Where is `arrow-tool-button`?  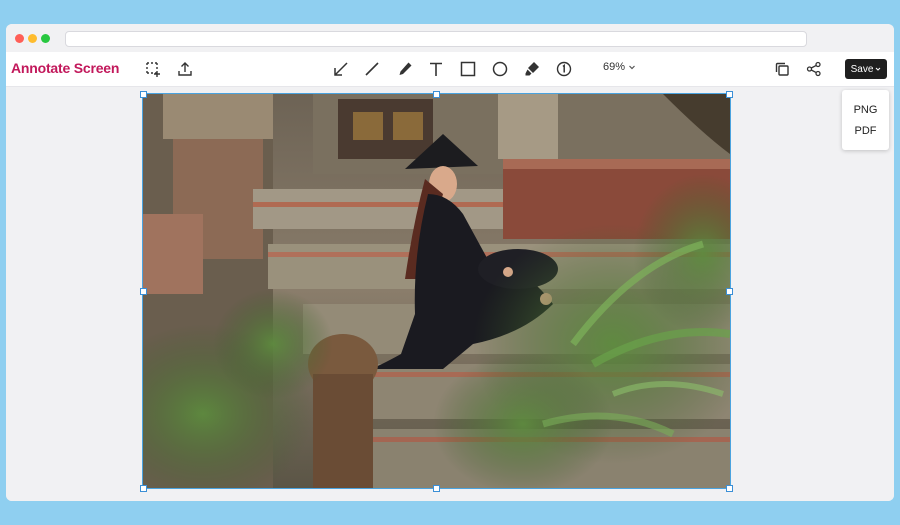
arrow-tool-button is located at coordinates (341, 69).